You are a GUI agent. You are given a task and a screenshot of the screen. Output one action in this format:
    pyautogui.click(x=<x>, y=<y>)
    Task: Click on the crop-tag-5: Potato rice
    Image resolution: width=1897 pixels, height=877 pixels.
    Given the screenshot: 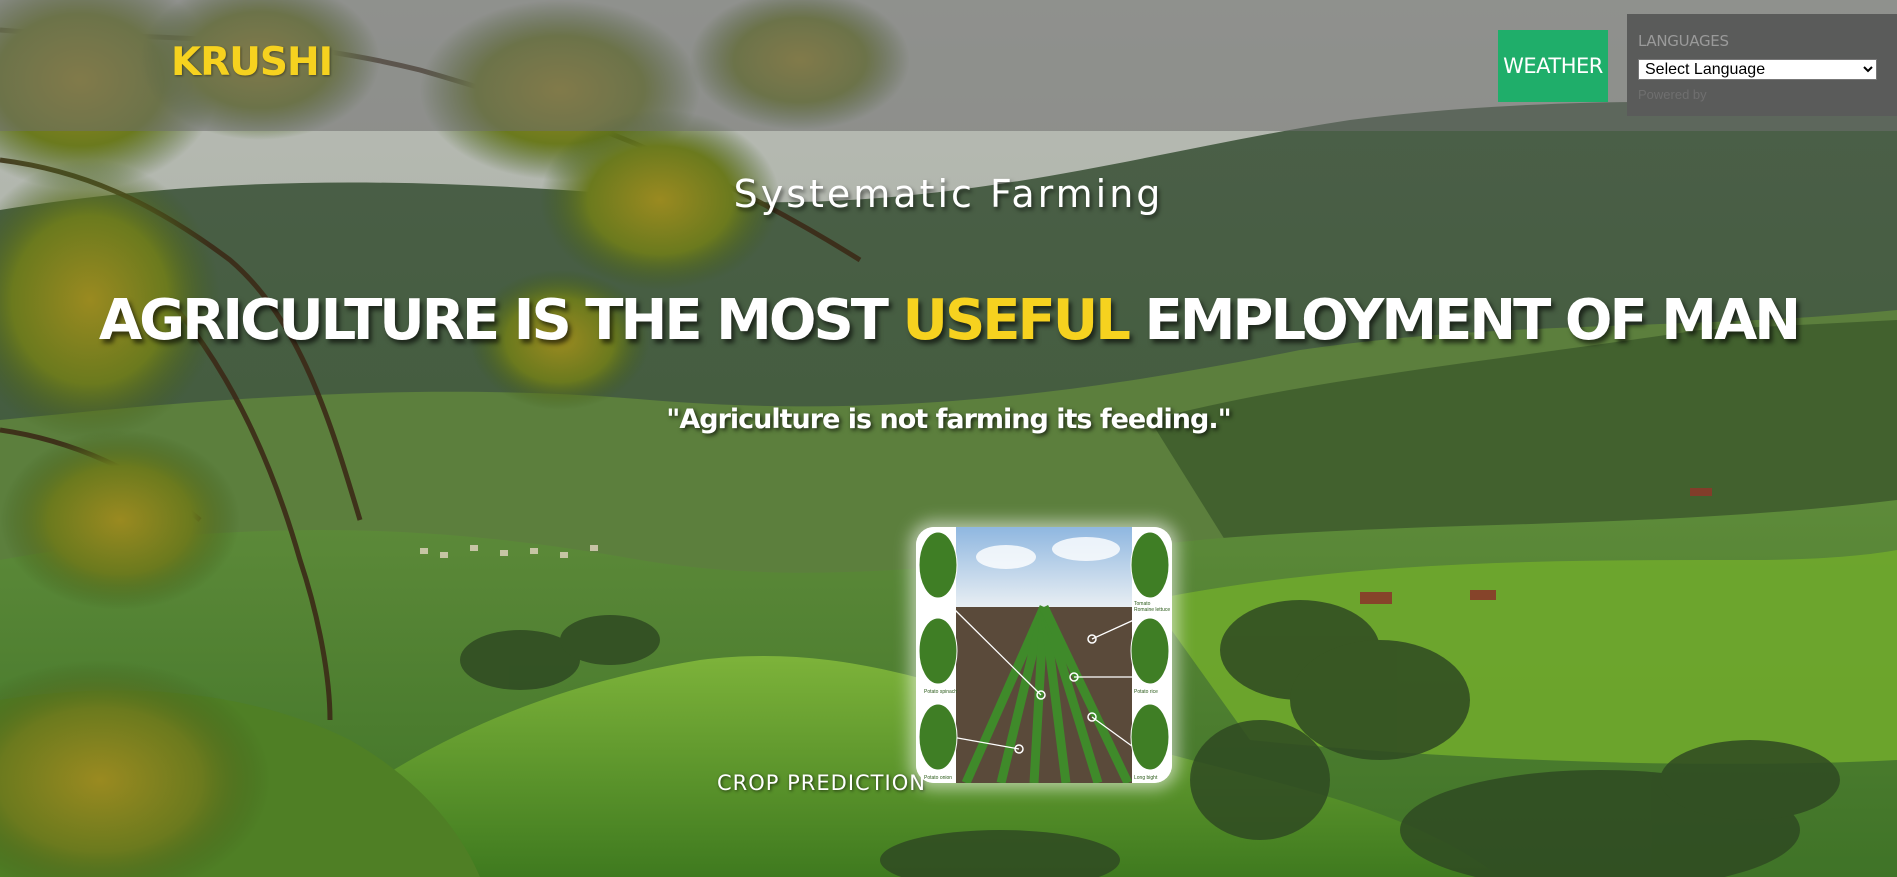 What is the action you would take?
    pyautogui.click(x=1146, y=692)
    